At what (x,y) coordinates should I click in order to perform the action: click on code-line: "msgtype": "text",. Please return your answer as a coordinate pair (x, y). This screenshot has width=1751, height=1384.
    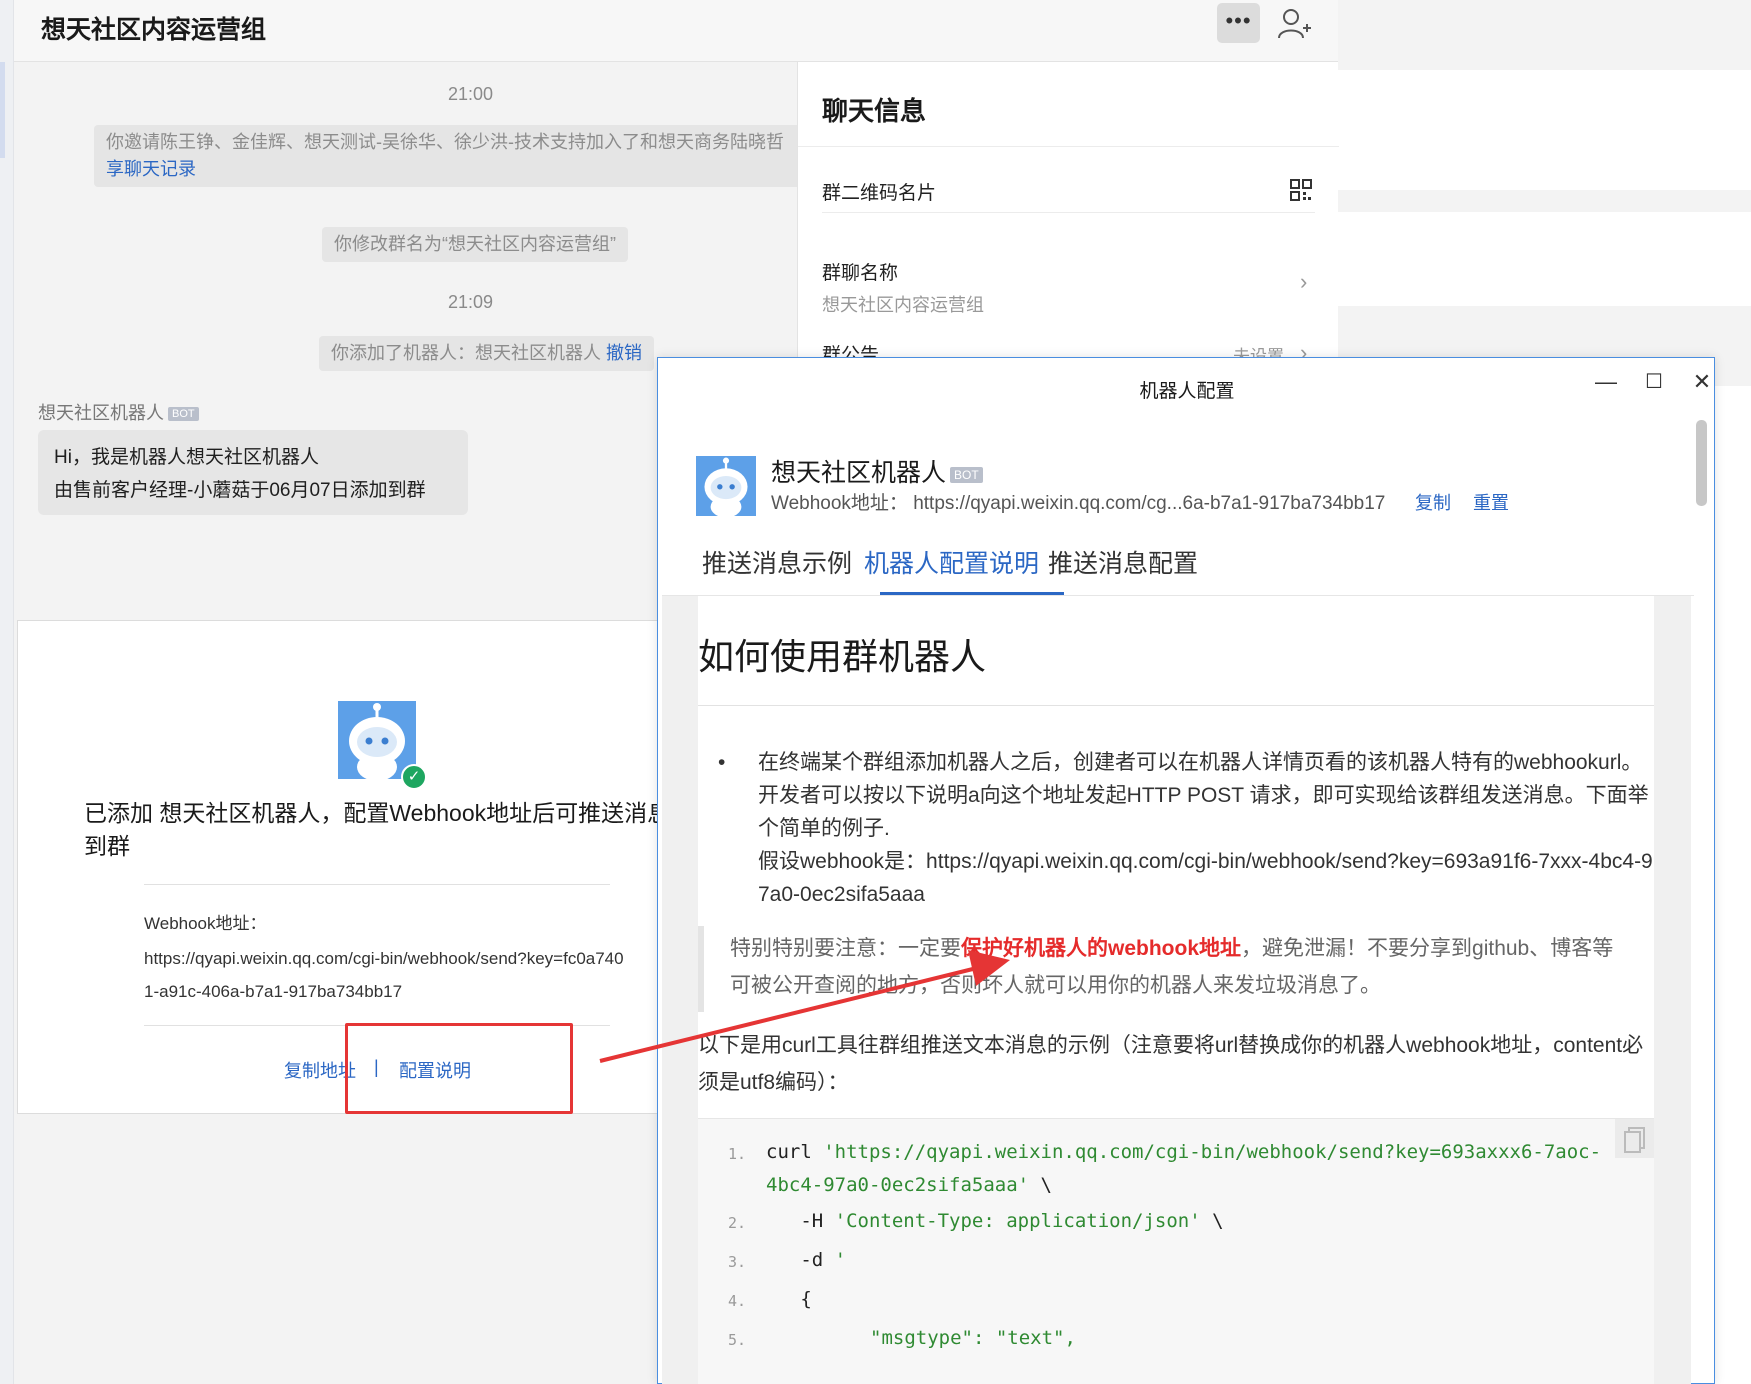
    Looking at the image, I should click on (973, 1338).